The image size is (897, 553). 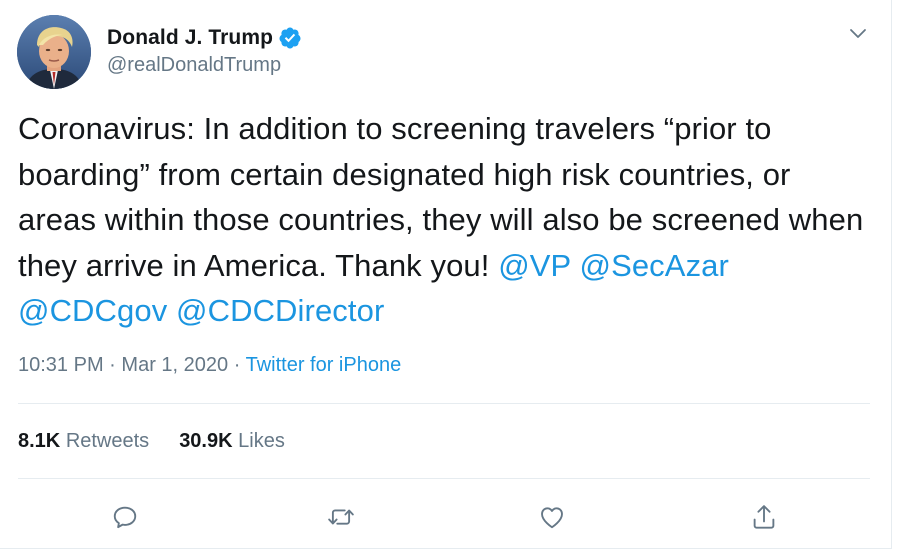 I want to click on mention-link: @CDCDirector, so click(x=280, y=310).